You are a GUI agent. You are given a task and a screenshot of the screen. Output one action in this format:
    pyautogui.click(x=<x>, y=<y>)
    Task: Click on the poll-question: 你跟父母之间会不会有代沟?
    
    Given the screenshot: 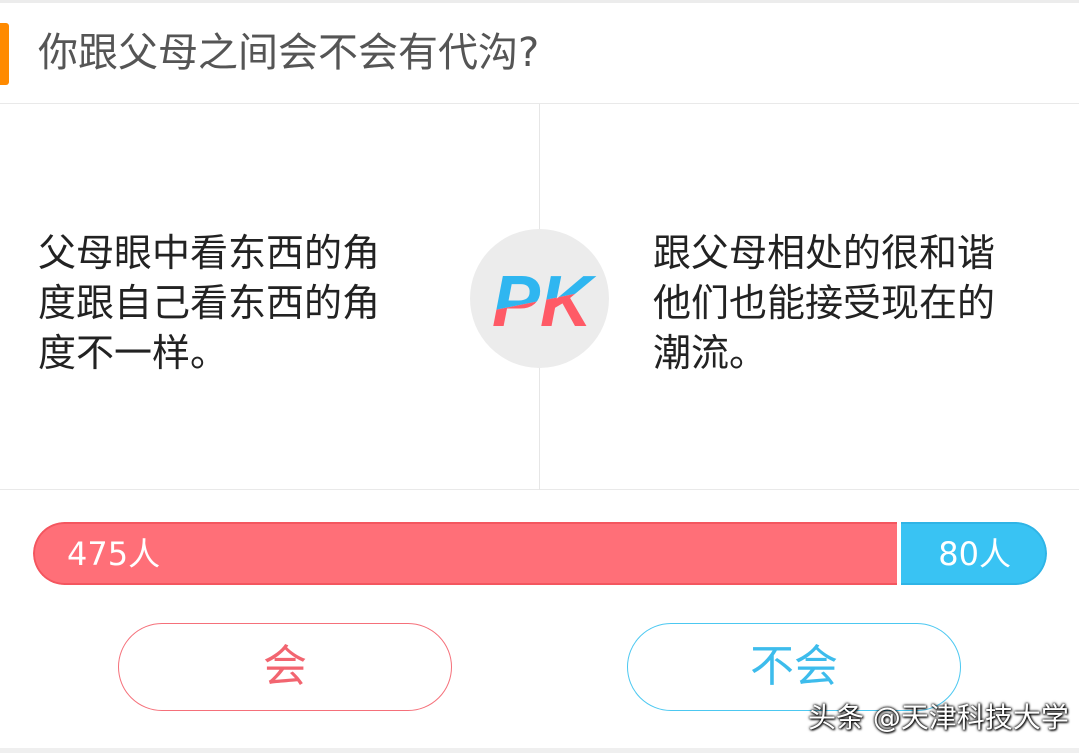 What is the action you would take?
    pyautogui.click(x=289, y=53)
    